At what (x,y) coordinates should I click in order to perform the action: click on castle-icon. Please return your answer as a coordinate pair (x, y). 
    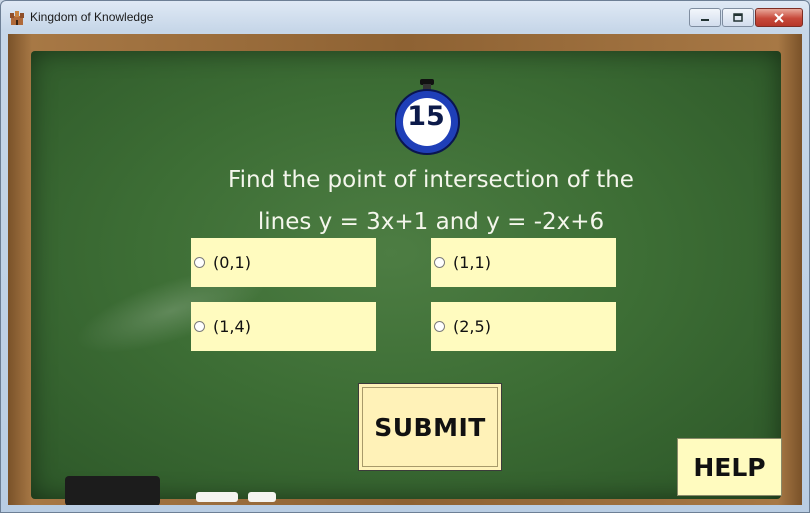
    Looking at the image, I should click on (17, 18).